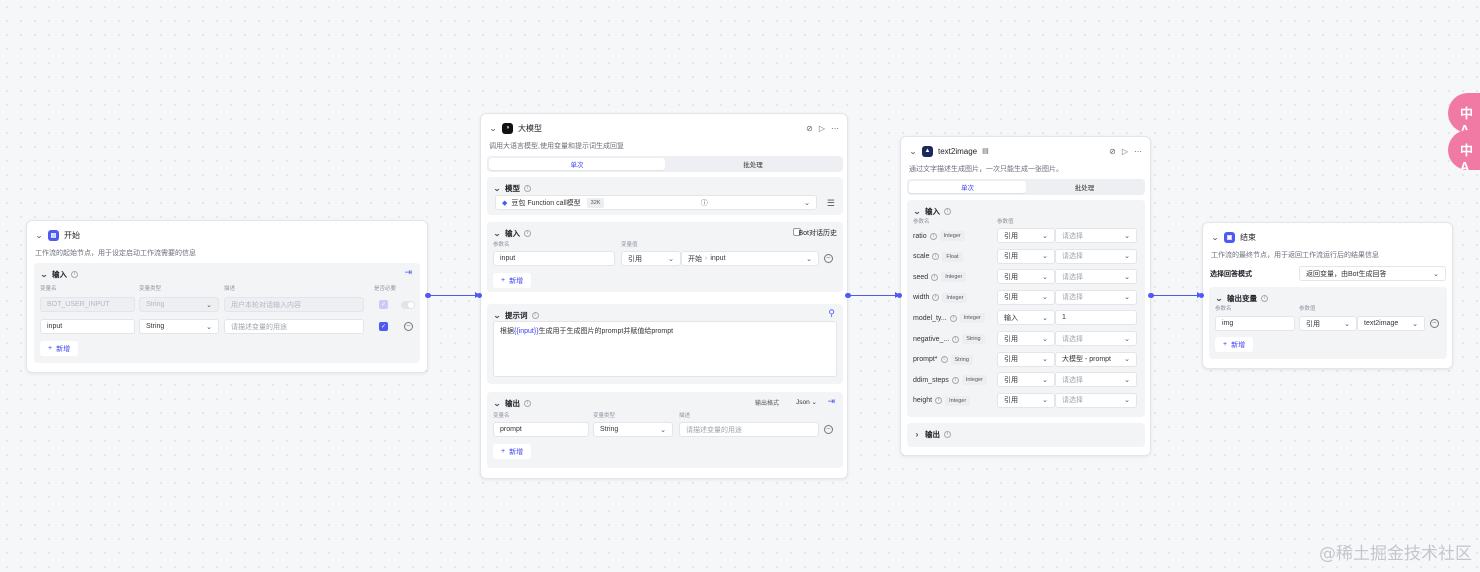  What do you see at coordinates (917, 434) in the screenshot?
I see `expand-icon: ›` at bounding box center [917, 434].